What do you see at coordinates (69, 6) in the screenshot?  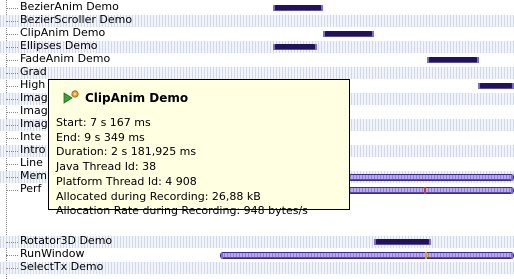 I see `tree-row-label: BezierAnim Demo` at bounding box center [69, 6].